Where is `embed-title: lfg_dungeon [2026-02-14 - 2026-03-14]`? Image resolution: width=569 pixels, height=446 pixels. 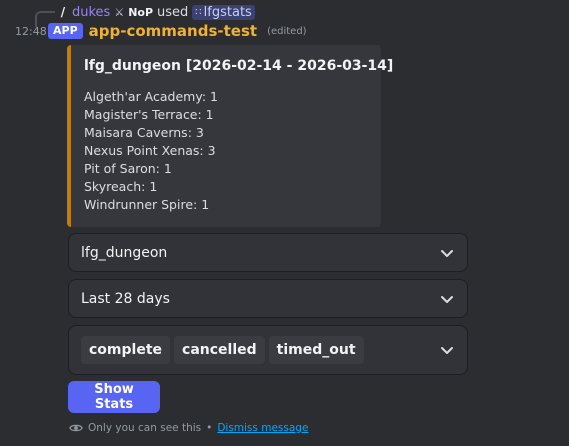 embed-title: lfg_dungeon [2026-02-14 - 2026-03-14] is located at coordinates (239, 66).